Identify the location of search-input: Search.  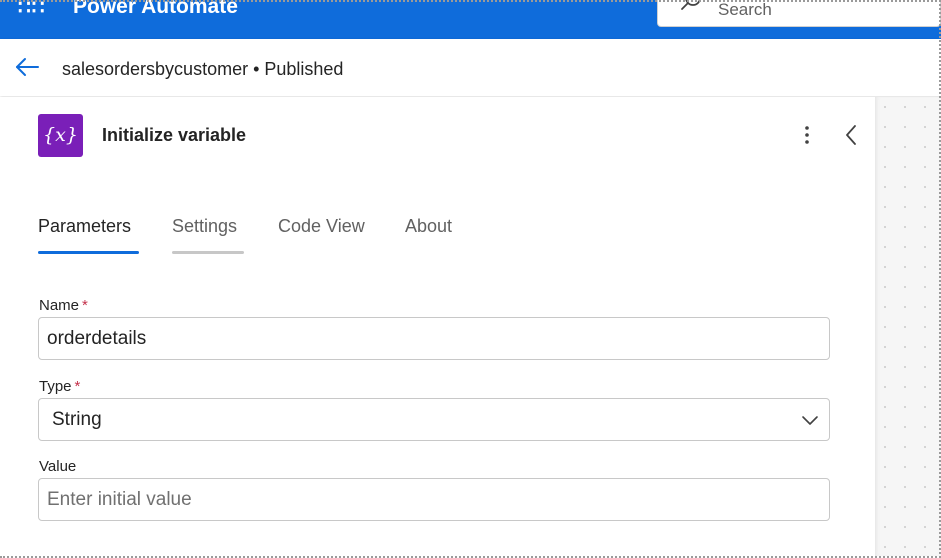
(745, 10).